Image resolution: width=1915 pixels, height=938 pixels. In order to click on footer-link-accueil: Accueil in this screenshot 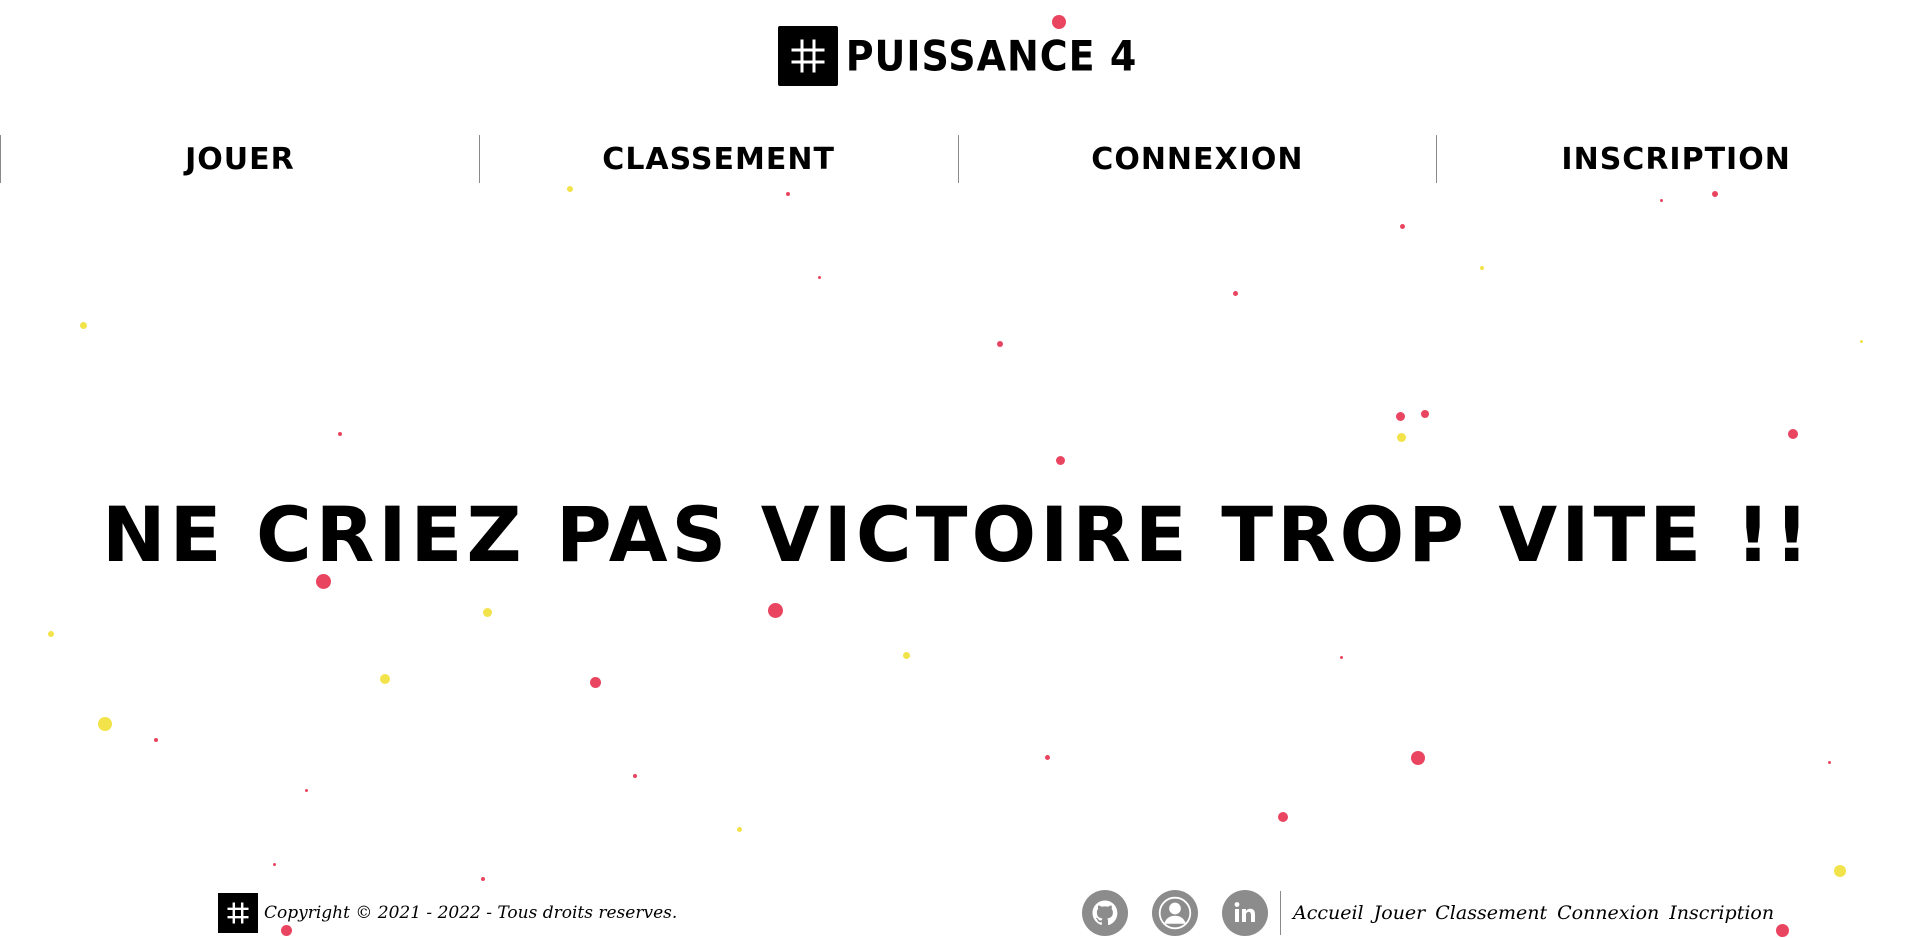, I will do `click(1328, 913)`.